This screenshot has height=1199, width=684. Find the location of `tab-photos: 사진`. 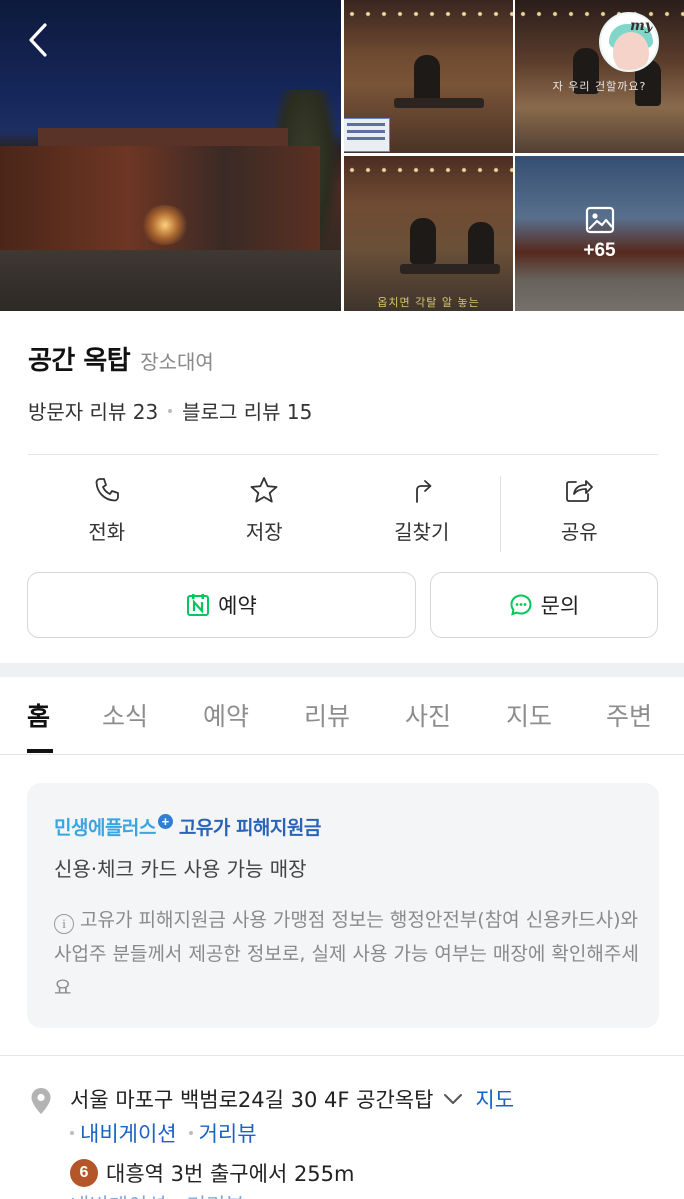

tab-photos: 사진 is located at coordinates (428, 715).